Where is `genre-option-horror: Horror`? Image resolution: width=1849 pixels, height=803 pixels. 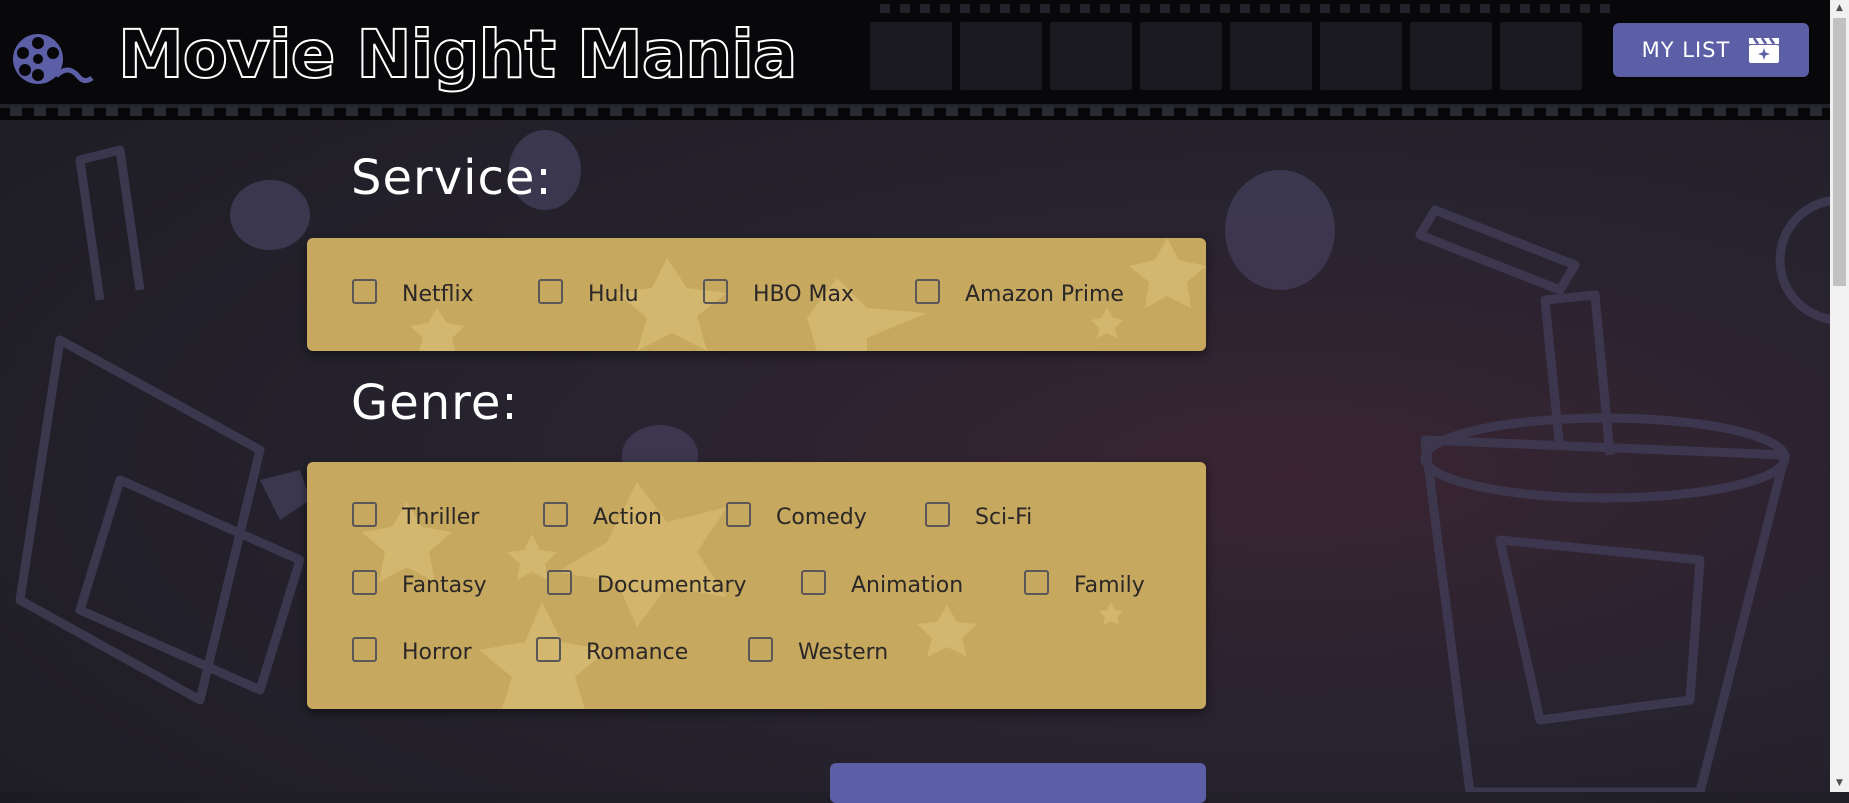 genre-option-horror: Horror is located at coordinates (412, 649).